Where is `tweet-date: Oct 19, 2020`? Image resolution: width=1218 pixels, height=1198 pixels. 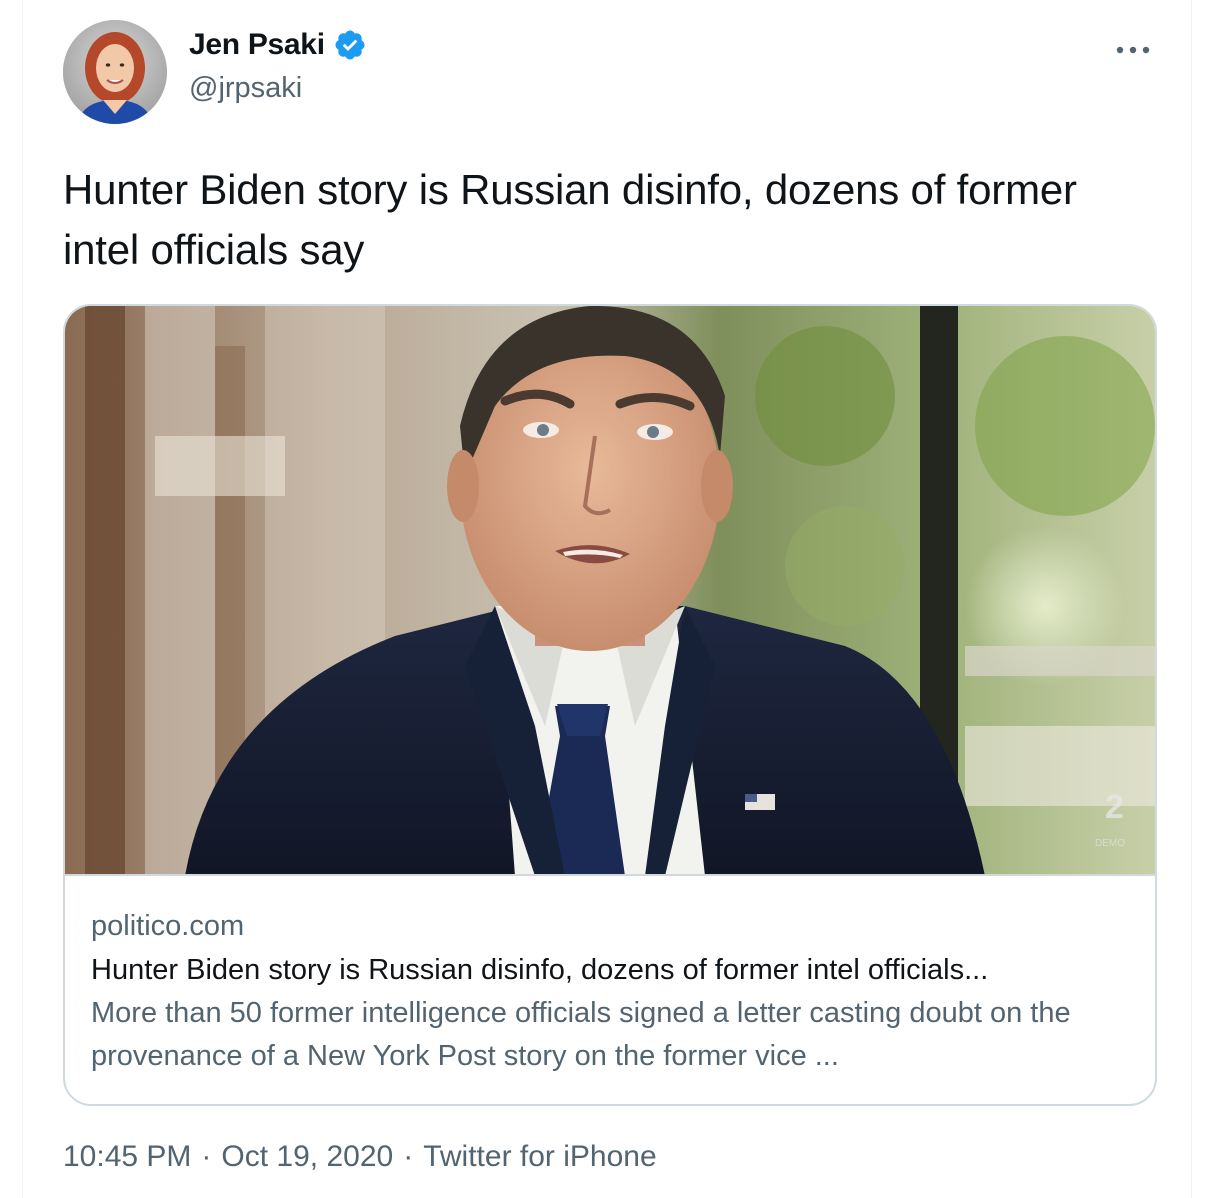
tweet-date: Oct 19, 2020 is located at coordinates (307, 1157).